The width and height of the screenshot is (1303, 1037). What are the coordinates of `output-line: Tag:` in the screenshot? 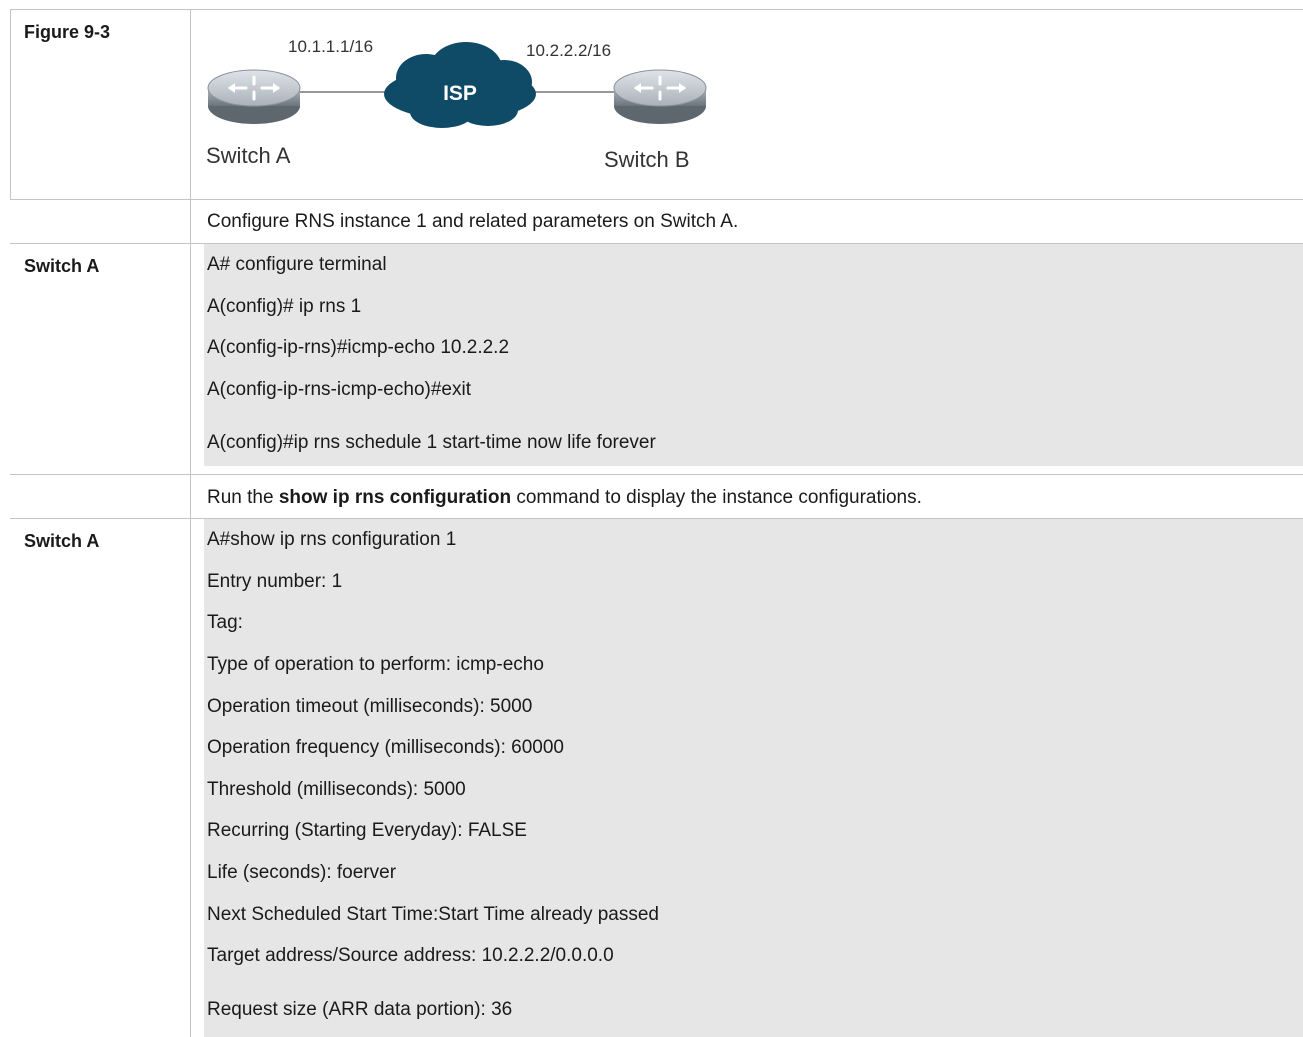 It's located at (225, 622).